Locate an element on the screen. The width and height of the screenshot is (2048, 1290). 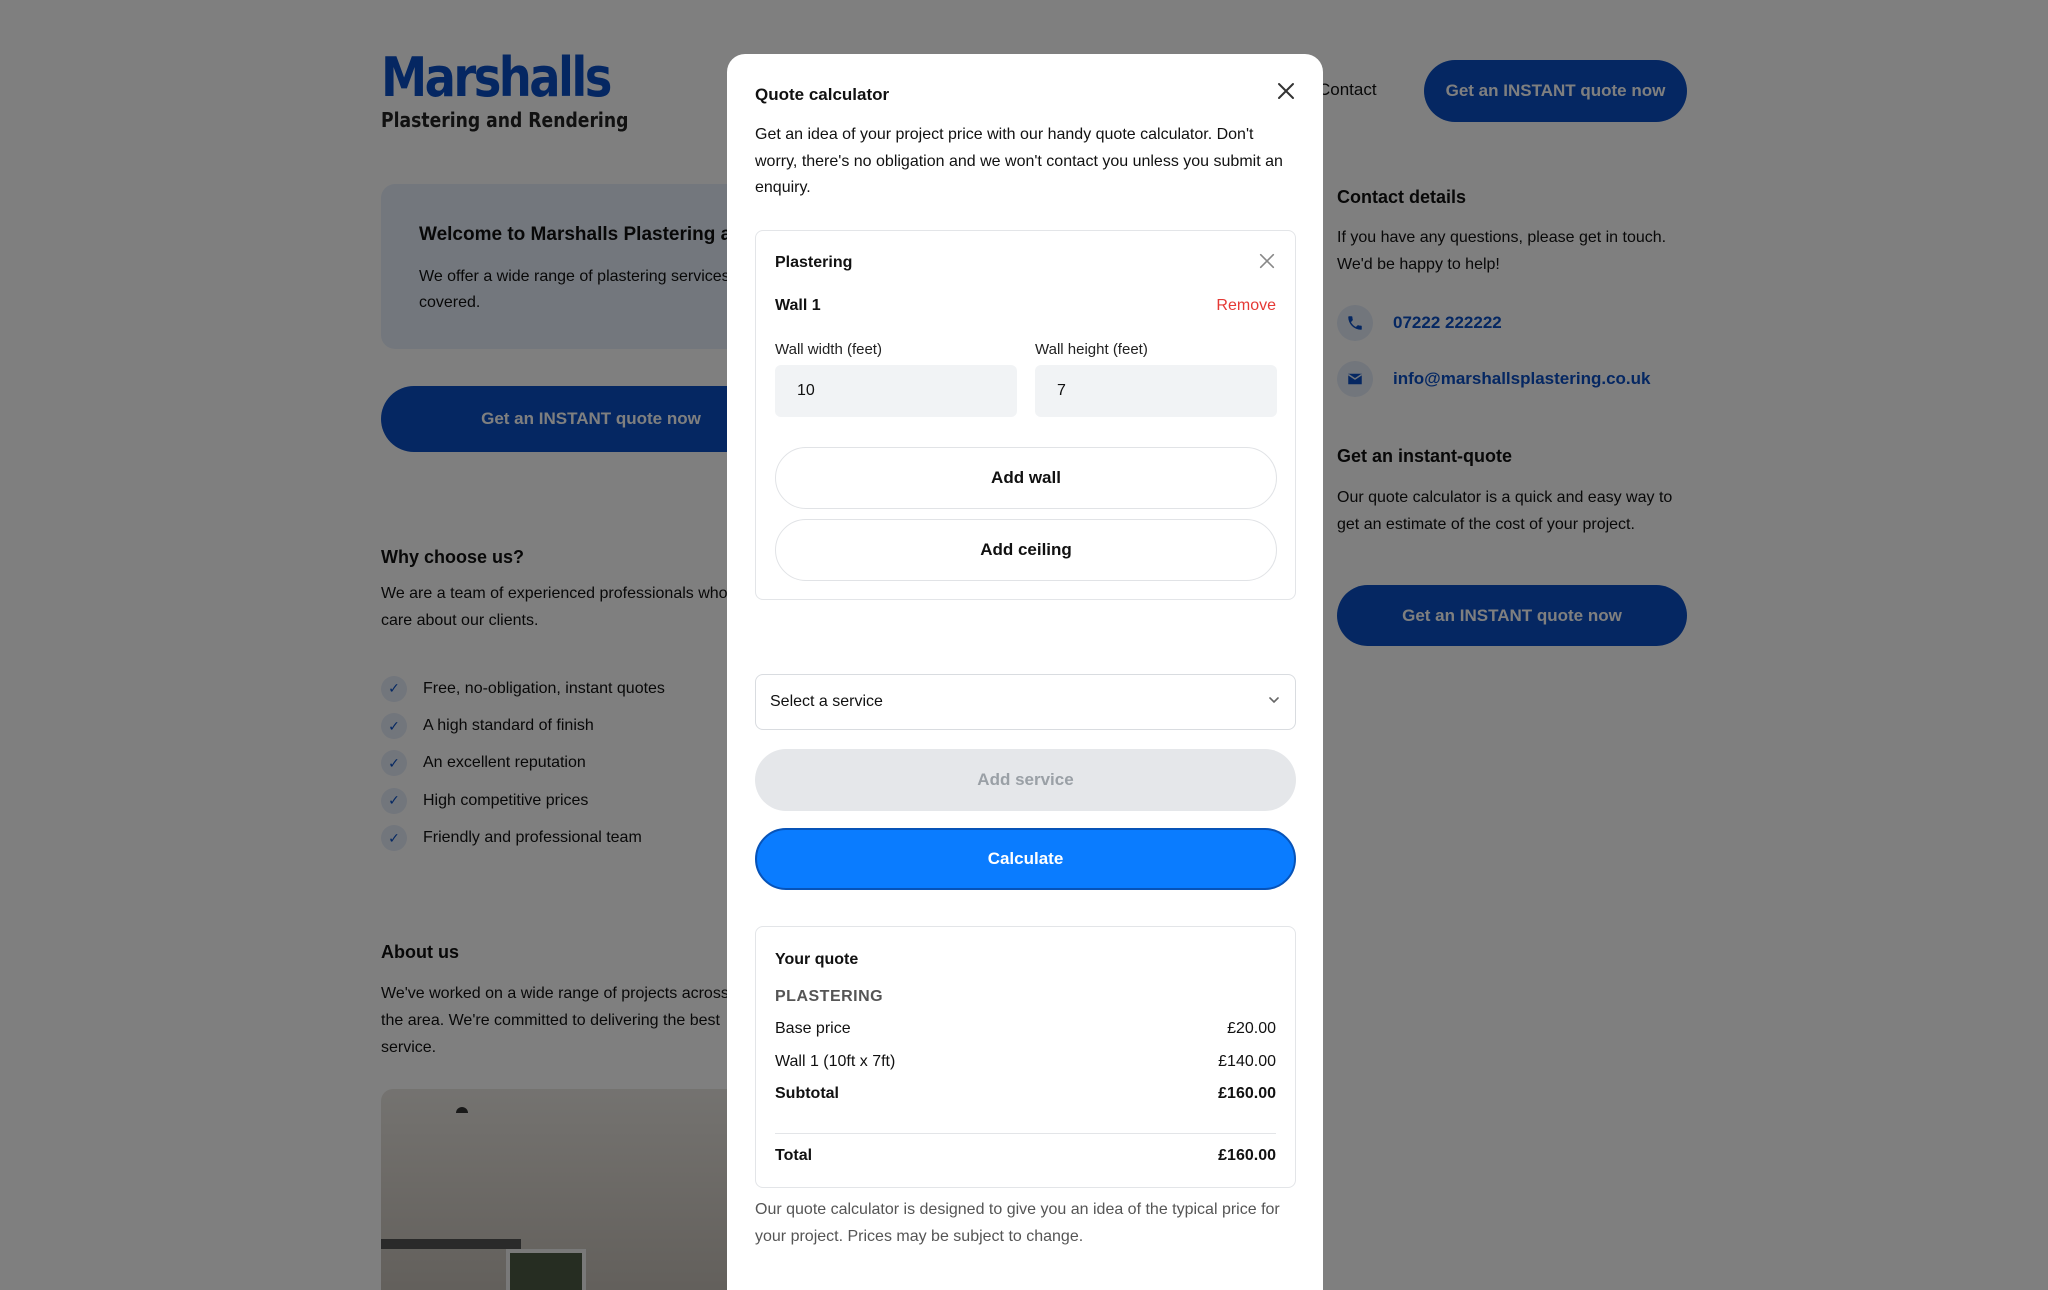
service-title: Plastering is located at coordinates (814, 262).